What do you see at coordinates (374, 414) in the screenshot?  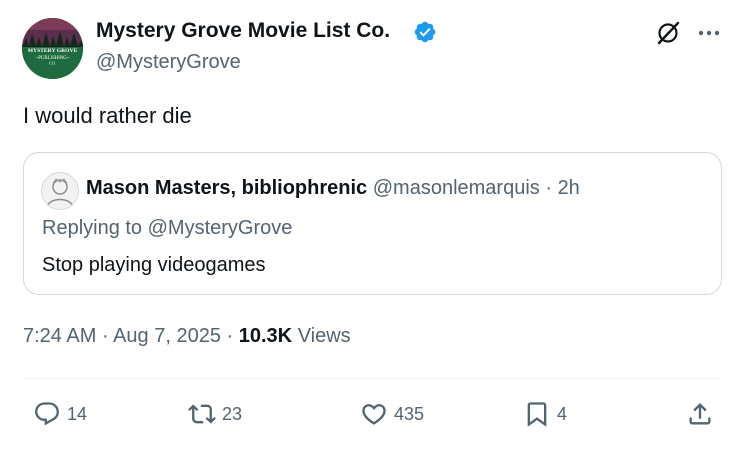 I see `heart-icon` at bounding box center [374, 414].